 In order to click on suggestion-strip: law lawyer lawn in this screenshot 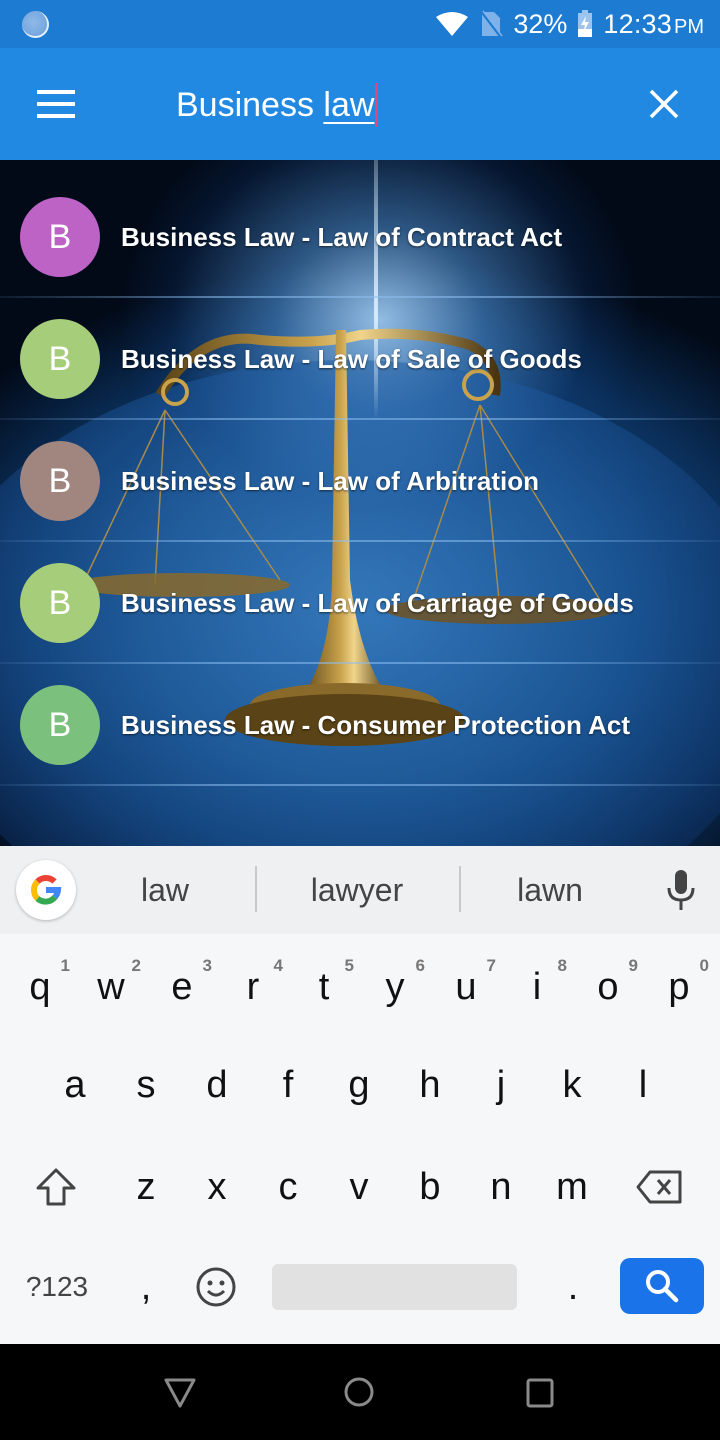, I will do `click(360, 890)`.